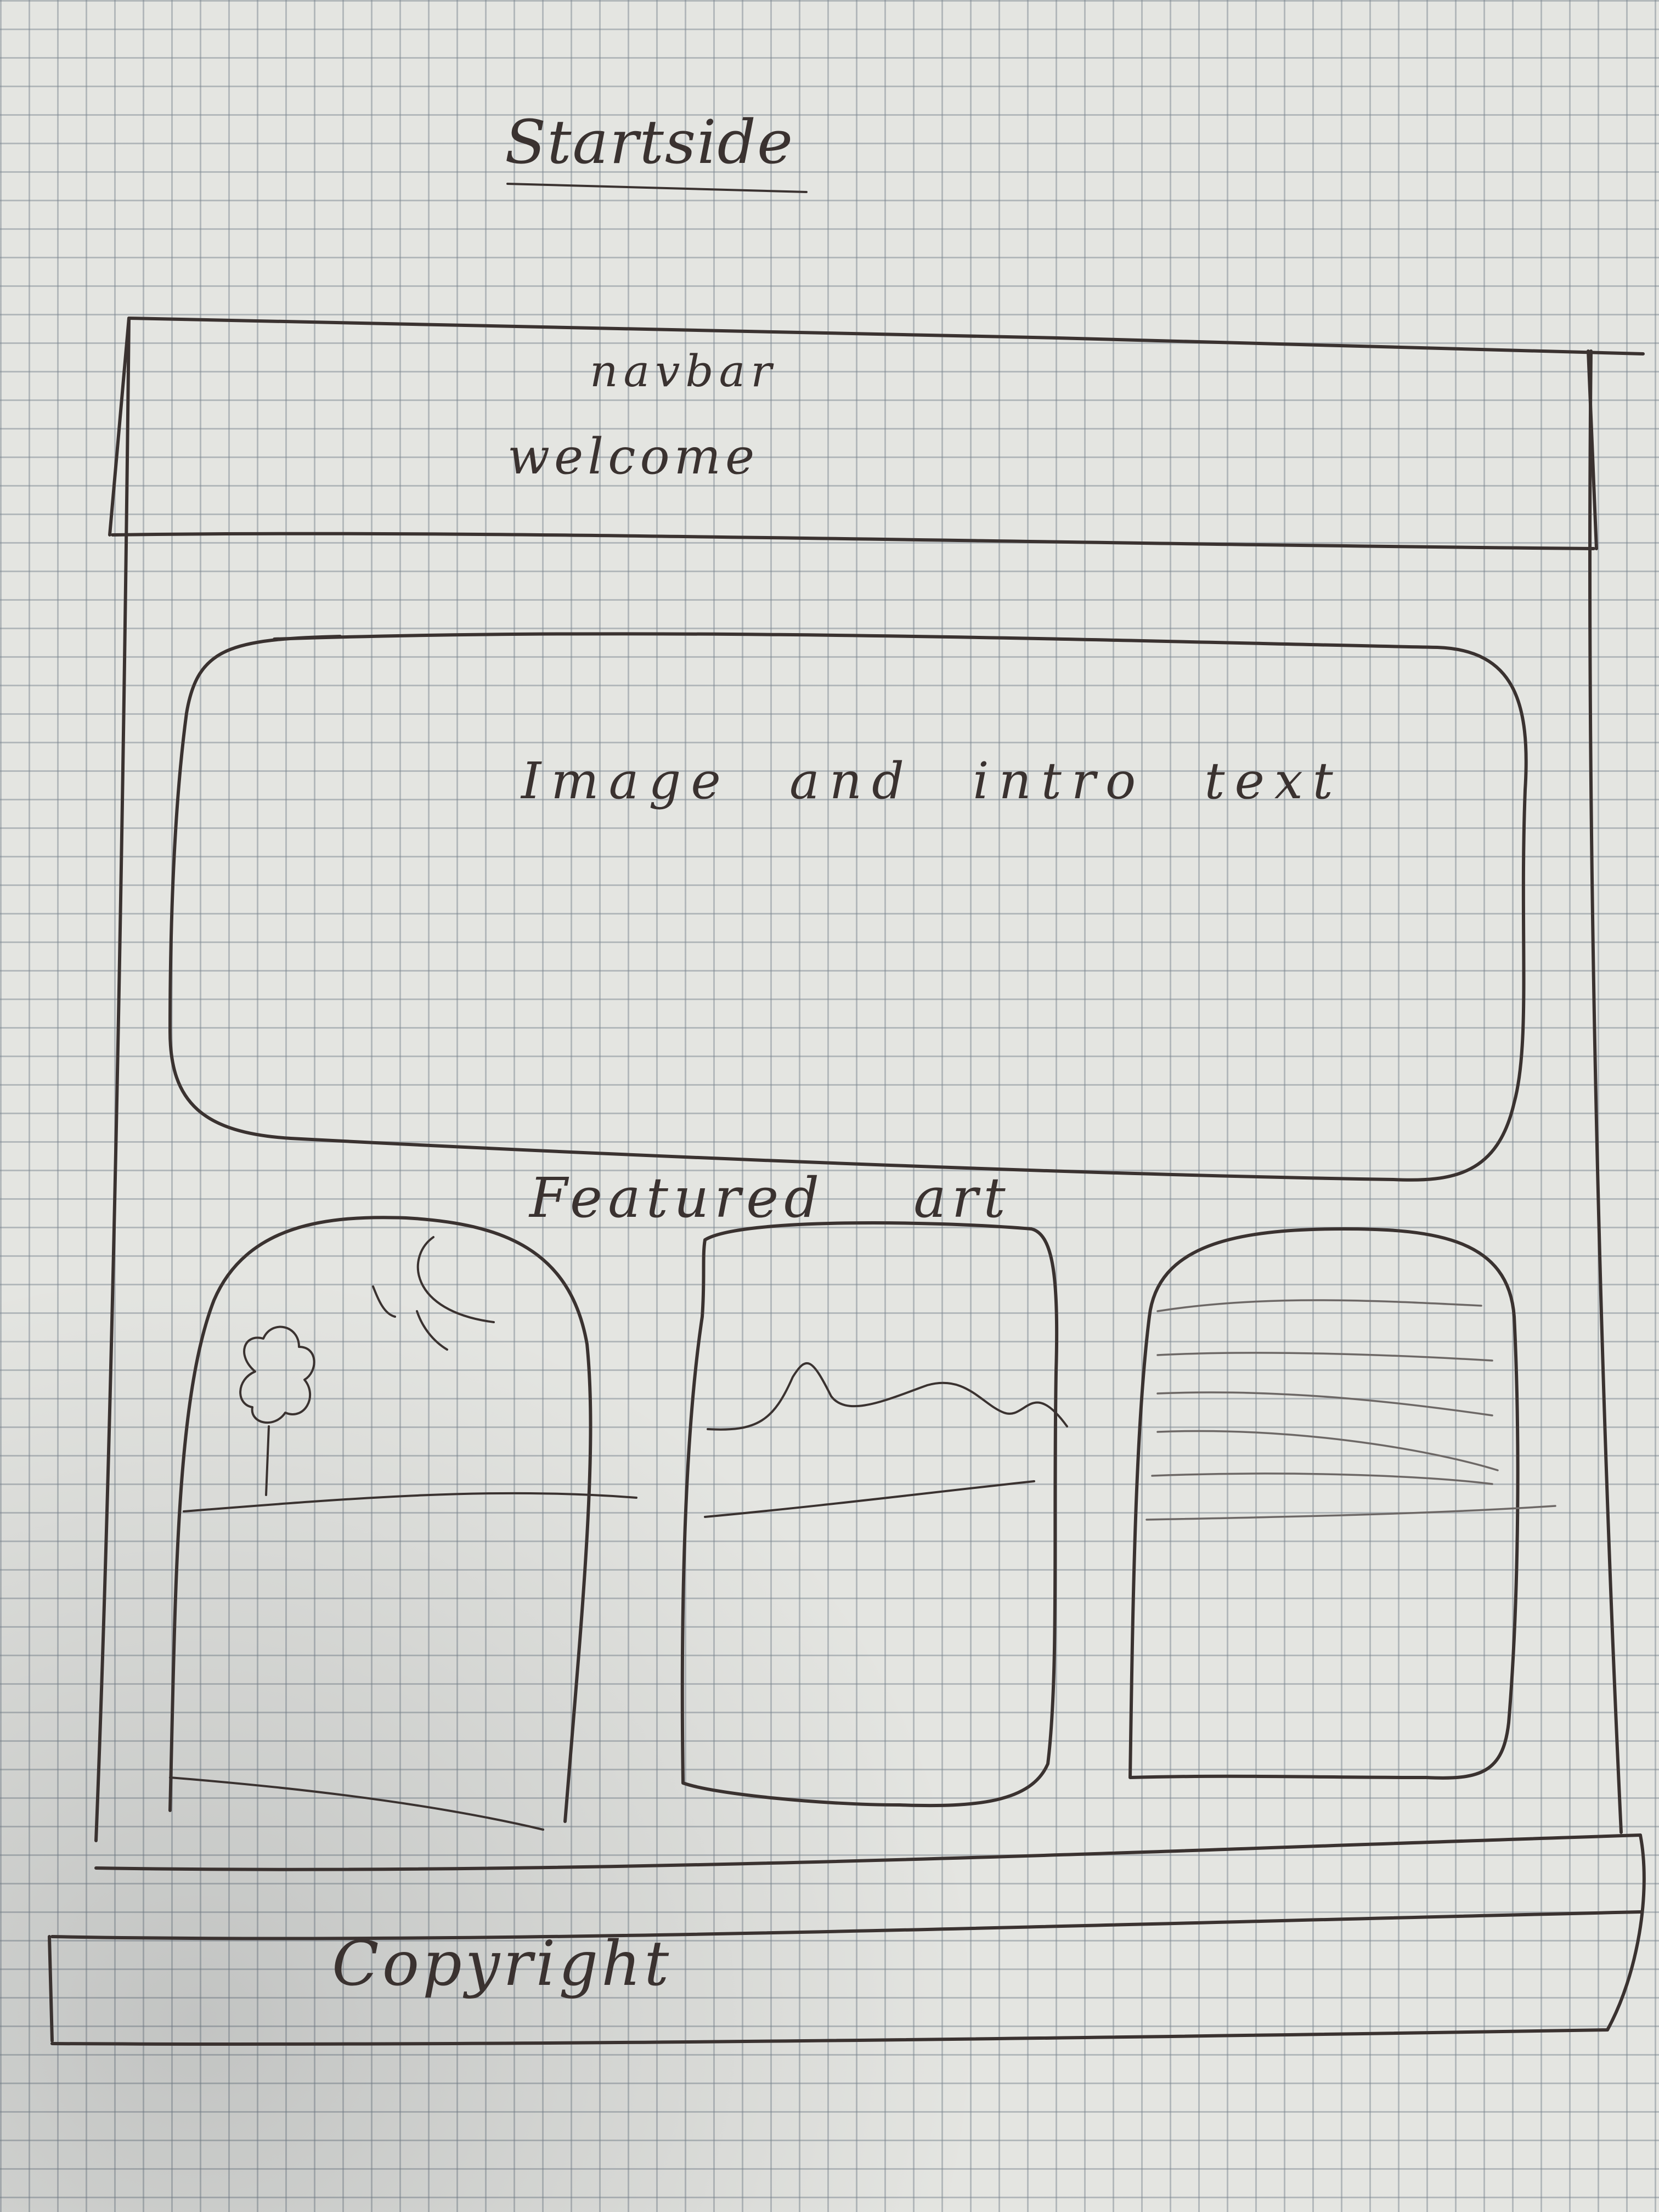  What do you see at coordinates (410, 1503) in the screenshot?
I see `card-1-ground` at bounding box center [410, 1503].